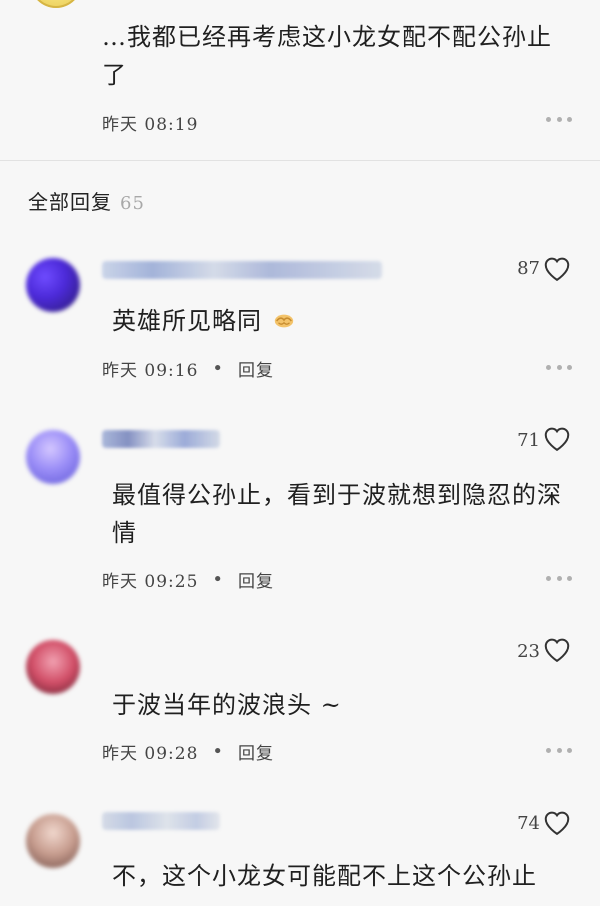 The height and width of the screenshot is (906, 600). Describe the element at coordinates (150, 754) in the screenshot. I see `comment-time: 昨天 09:28` at that location.